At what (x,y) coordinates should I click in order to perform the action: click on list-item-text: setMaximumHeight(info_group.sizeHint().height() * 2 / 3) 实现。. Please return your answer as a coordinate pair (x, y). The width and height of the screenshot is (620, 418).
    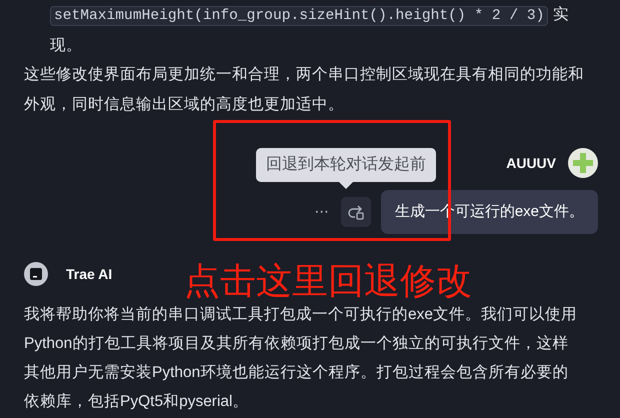
    Looking at the image, I should click on (309, 30).